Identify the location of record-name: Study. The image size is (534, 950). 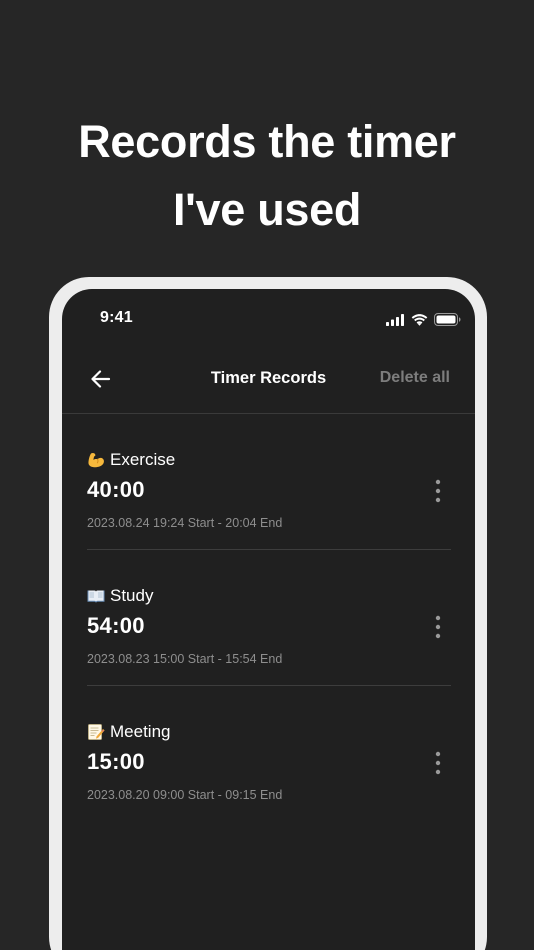
(132, 595).